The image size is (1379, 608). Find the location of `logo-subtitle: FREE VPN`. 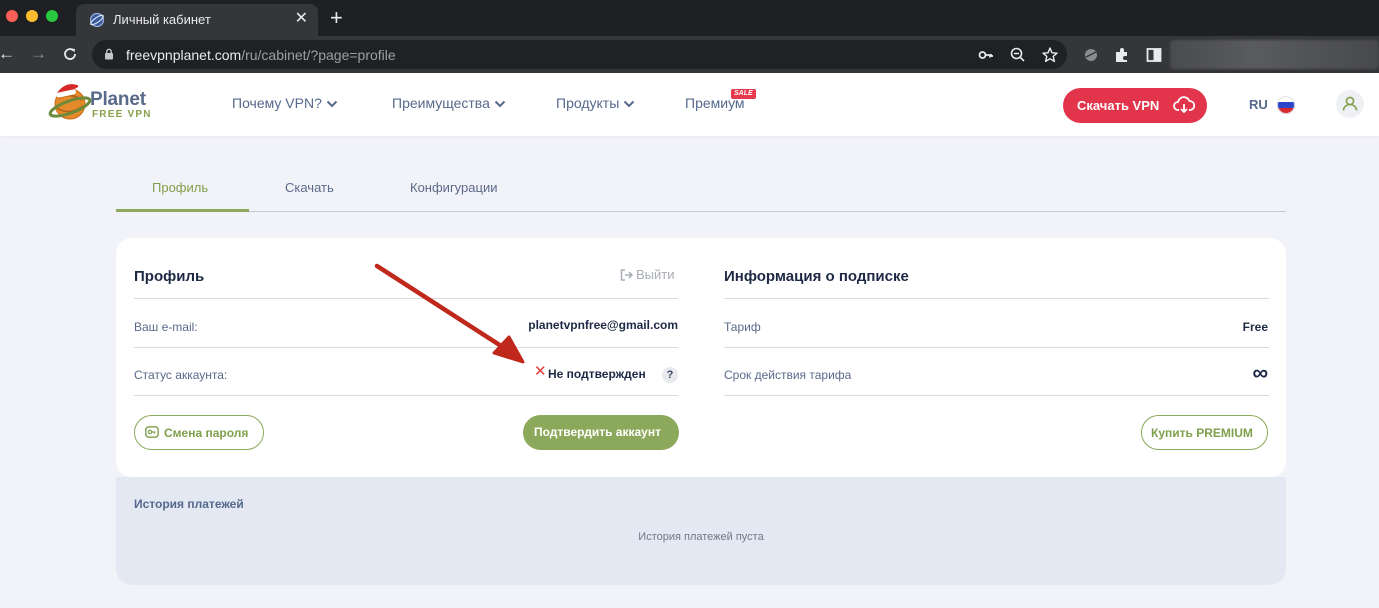

logo-subtitle: FREE VPN is located at coordinates (122, 114).